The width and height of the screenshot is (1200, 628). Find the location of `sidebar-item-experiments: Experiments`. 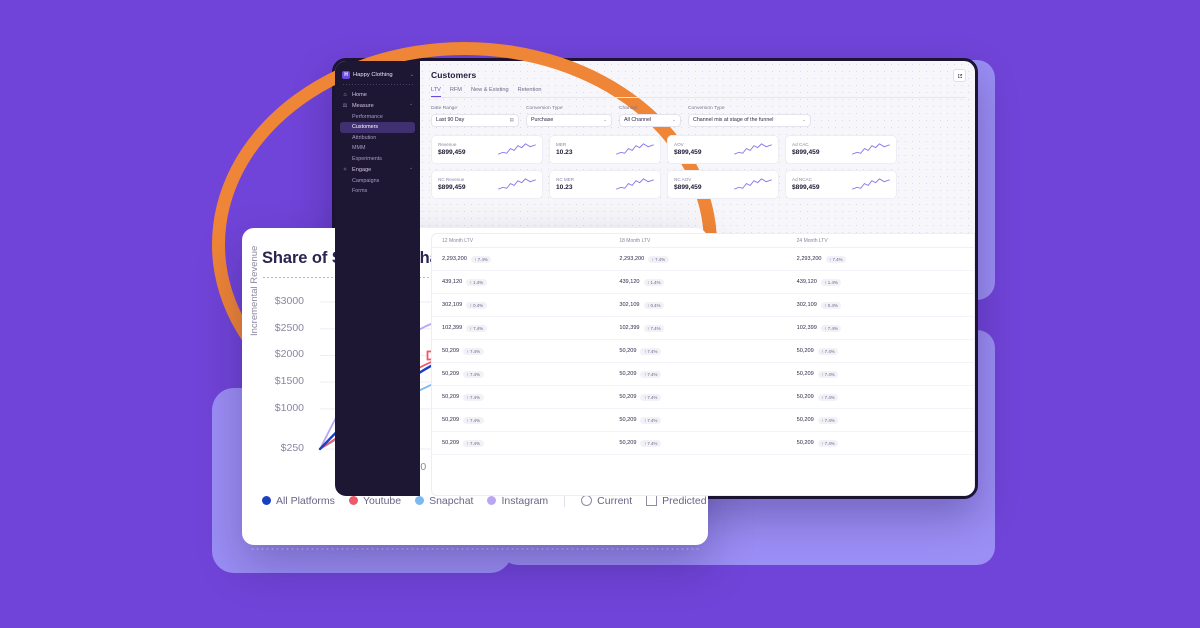

sidebar-item-experiments: Experiments is located at coordinates (377, 159).